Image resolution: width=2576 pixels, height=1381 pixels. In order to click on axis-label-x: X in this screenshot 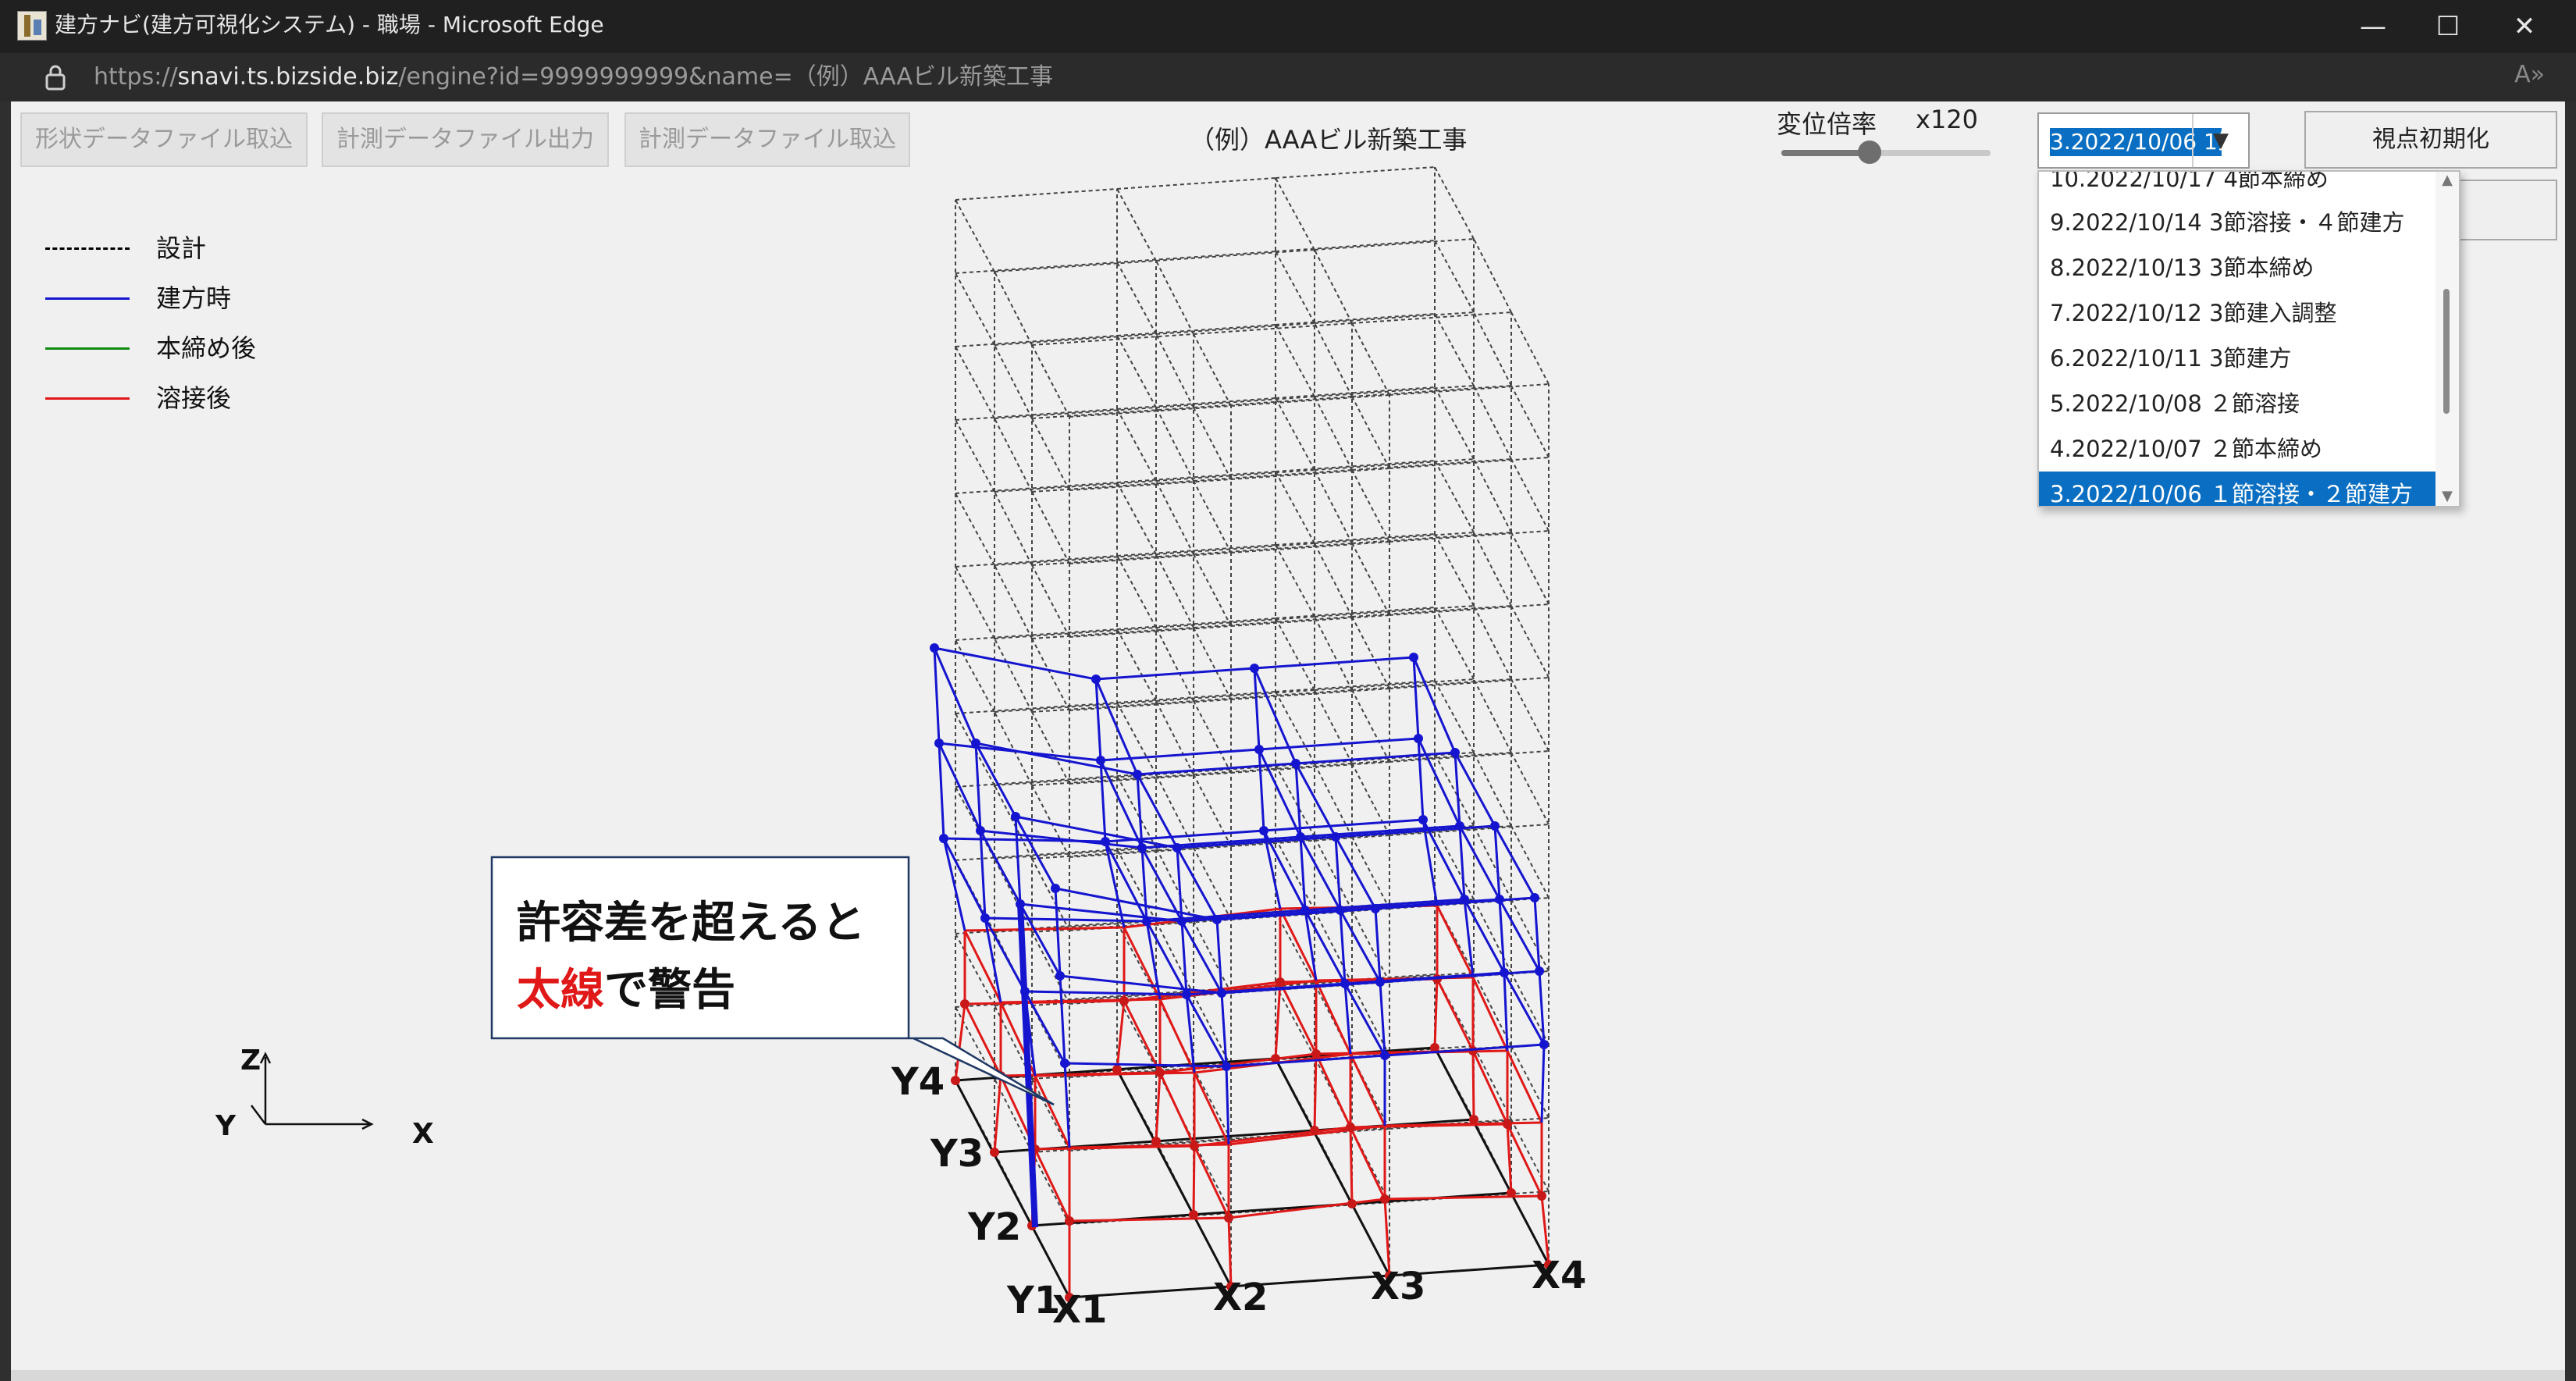, I will do `click(423, 1134)`.